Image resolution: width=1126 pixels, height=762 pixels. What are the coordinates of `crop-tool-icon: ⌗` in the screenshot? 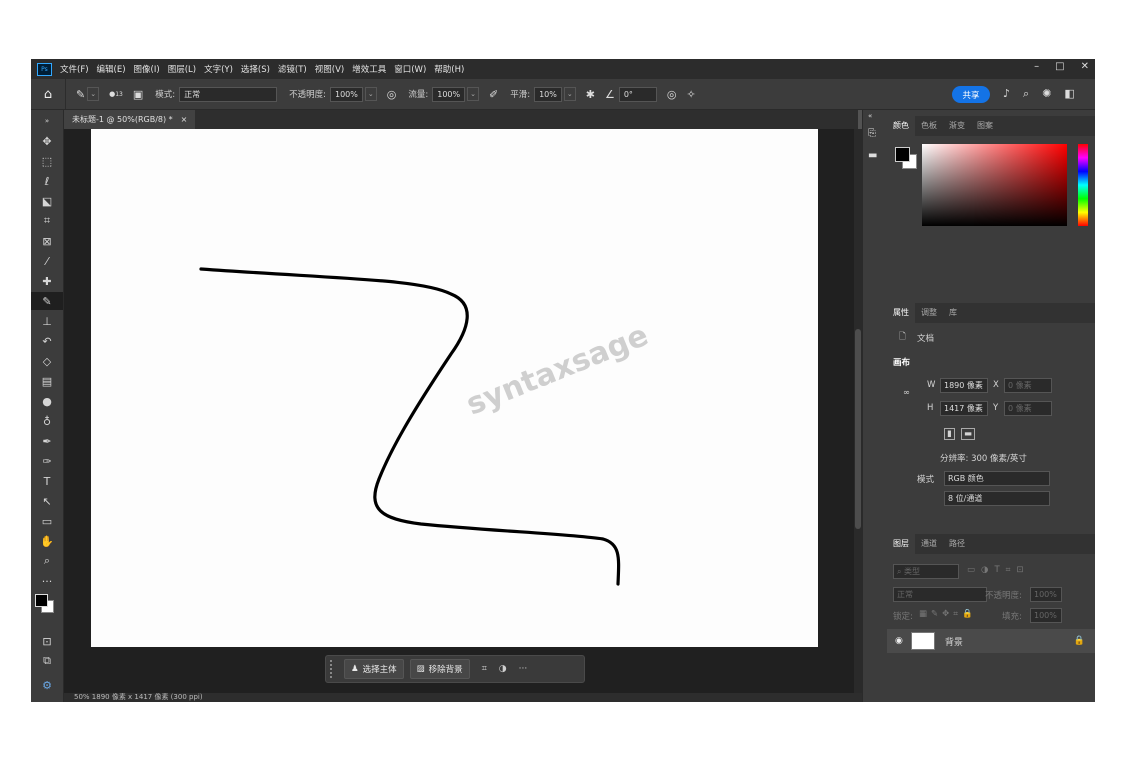 It's located at (47, 221).